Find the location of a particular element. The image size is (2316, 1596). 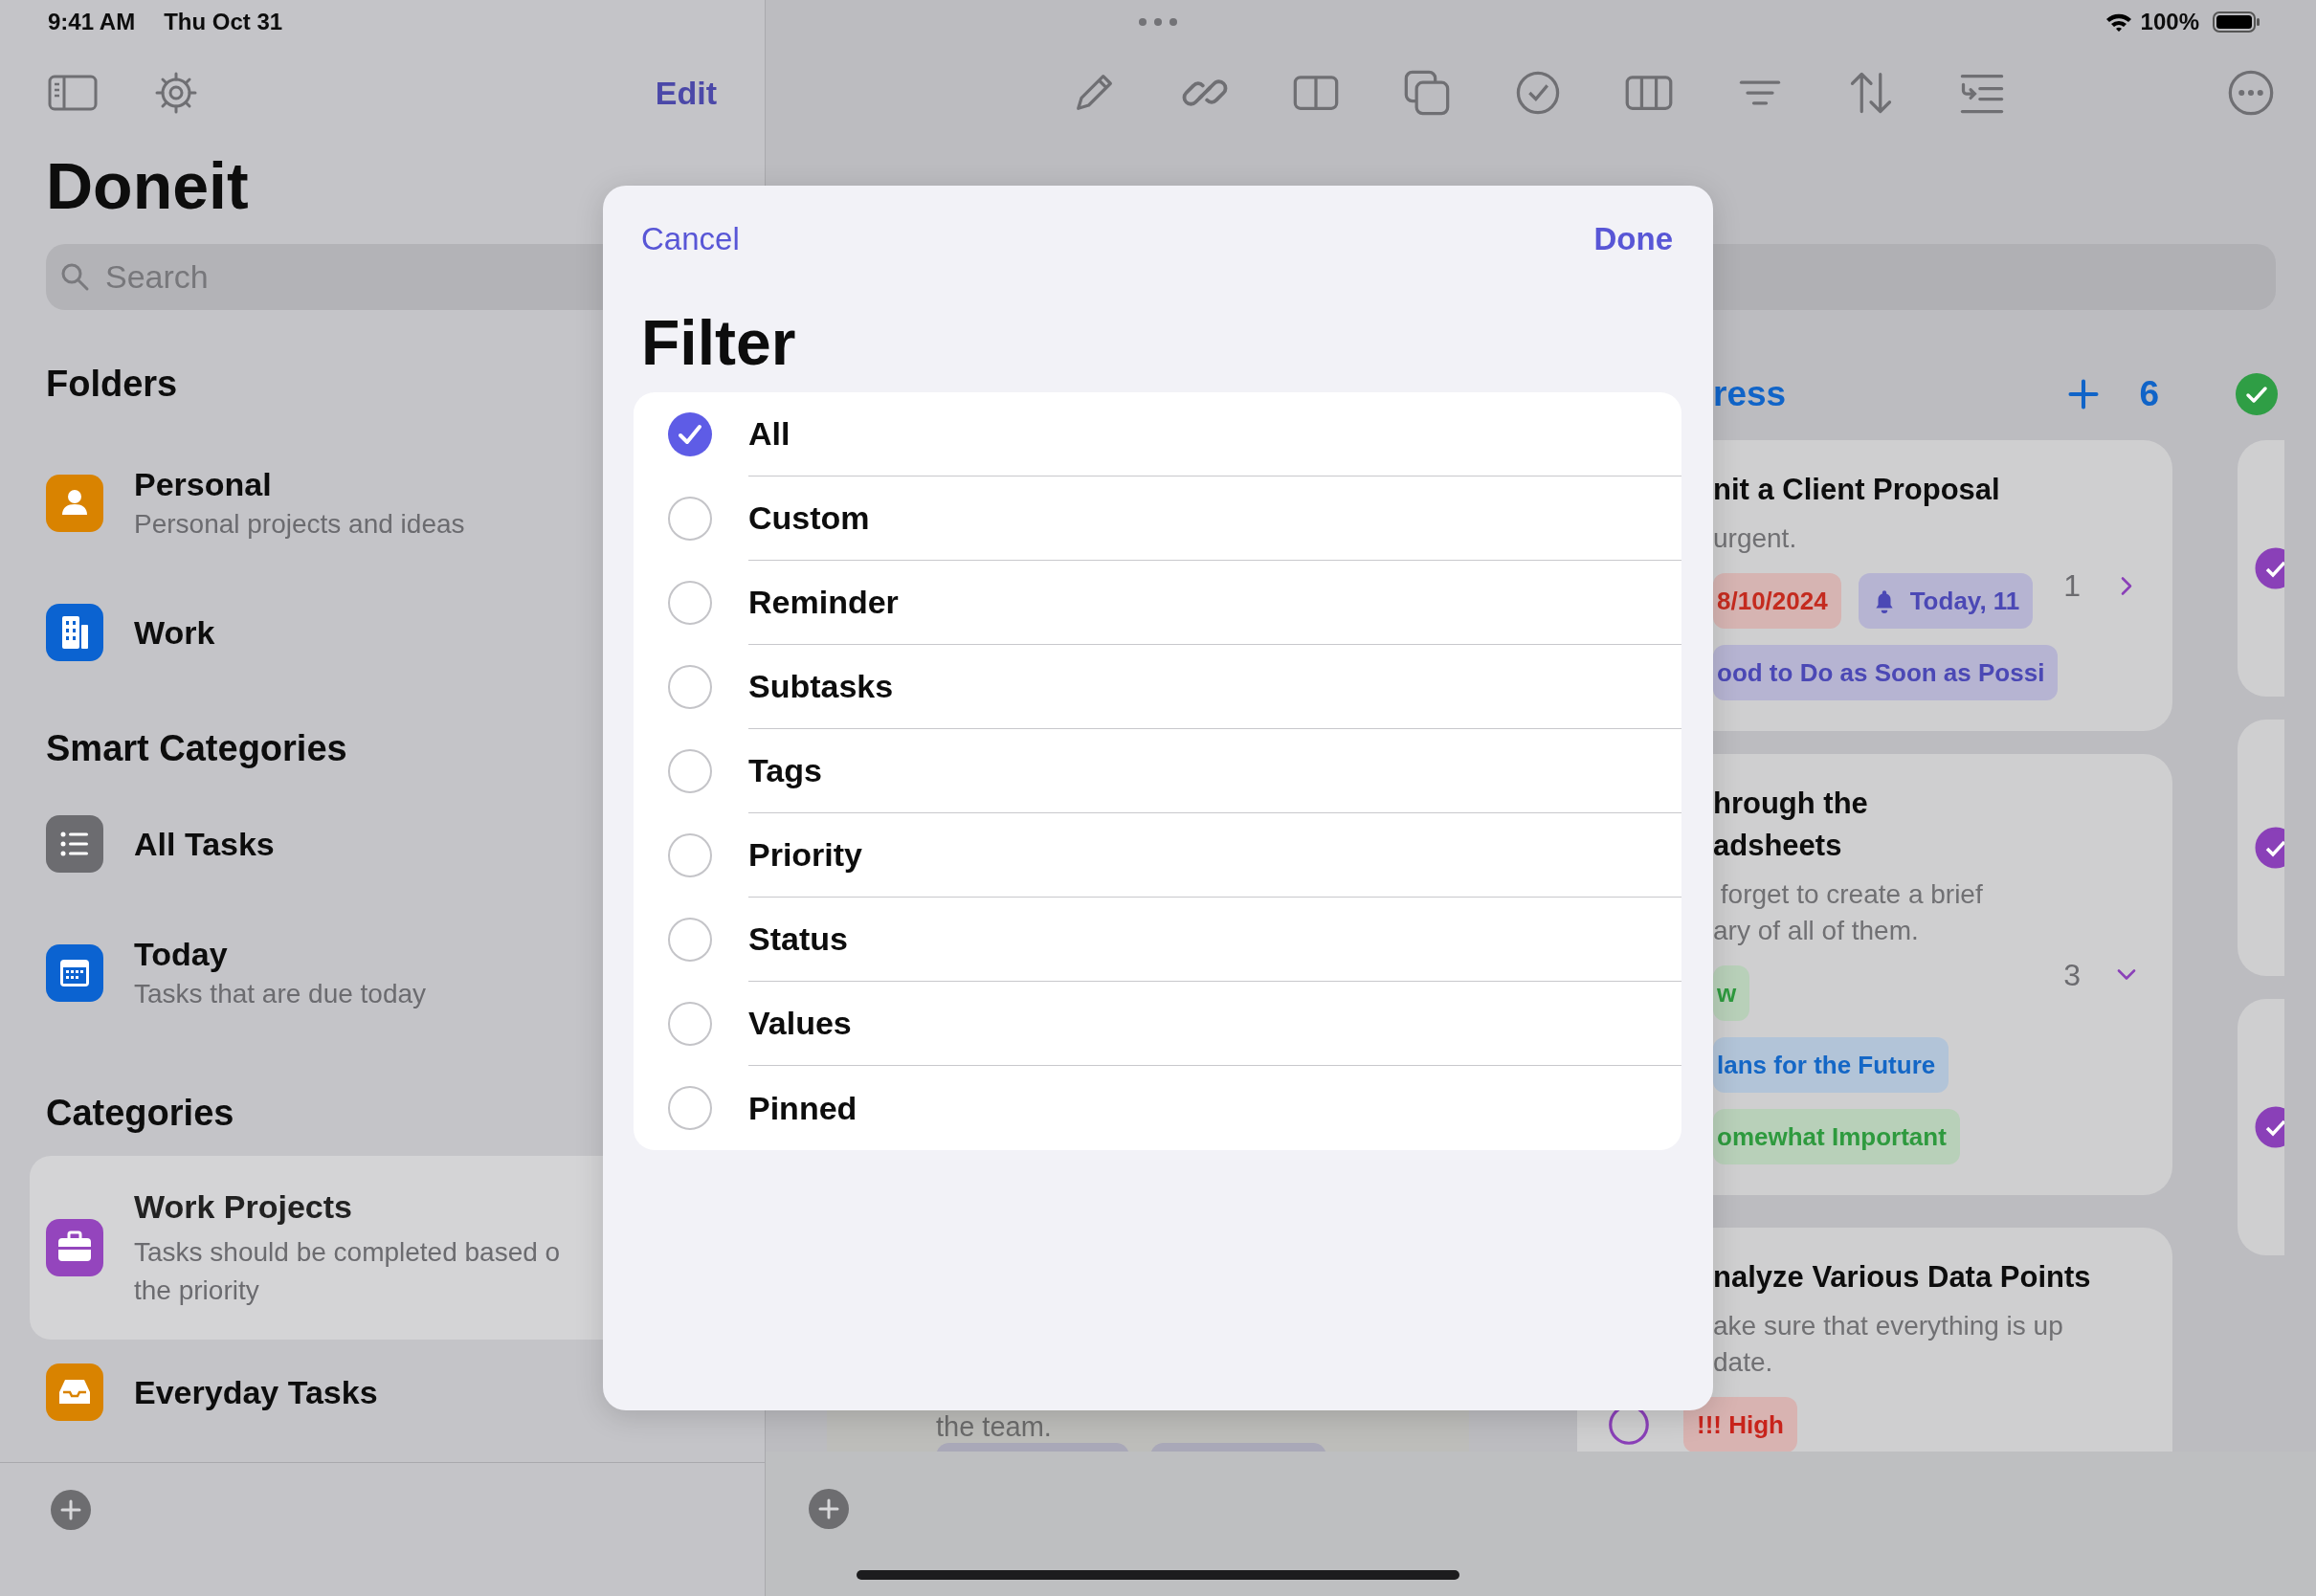

option-label: Status is located at coordinates (798, 939).